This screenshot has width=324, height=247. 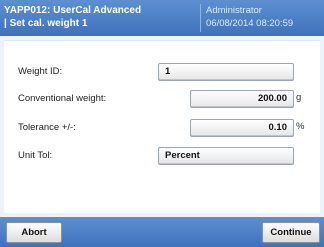 I want to click on app-name: YAPP012: UserCal Advanced, so click(x=73, y=10).